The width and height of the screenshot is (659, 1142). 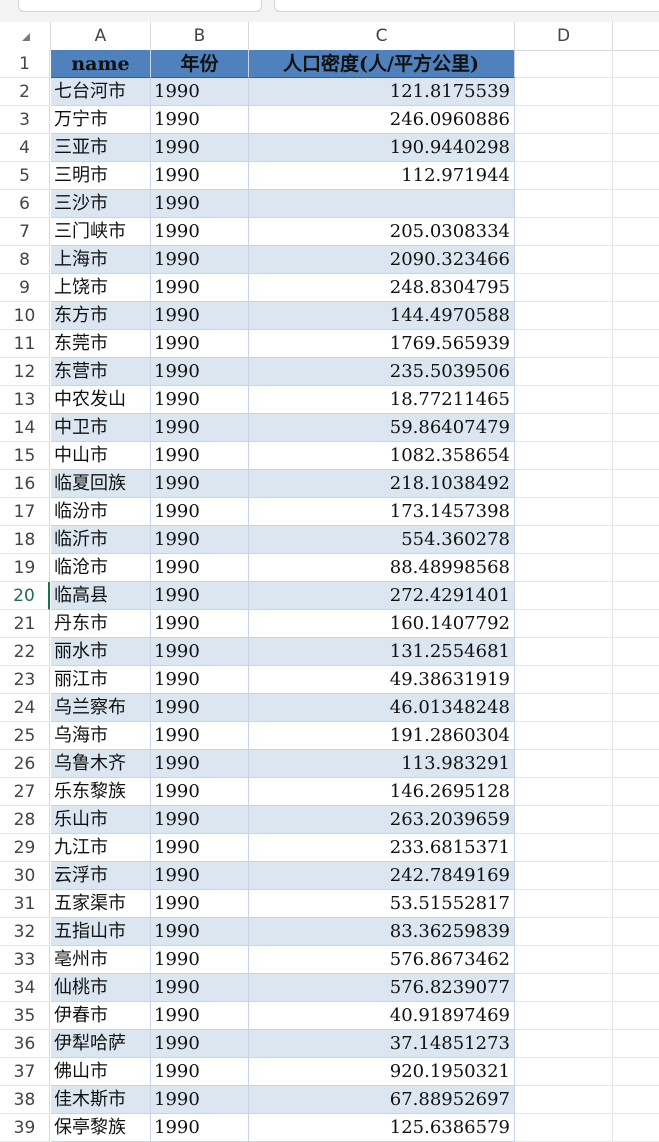 What do you see at coordinates (101, 36) in the screenshot?
I see `column-header-a: A` at bounding box center [101, 36].